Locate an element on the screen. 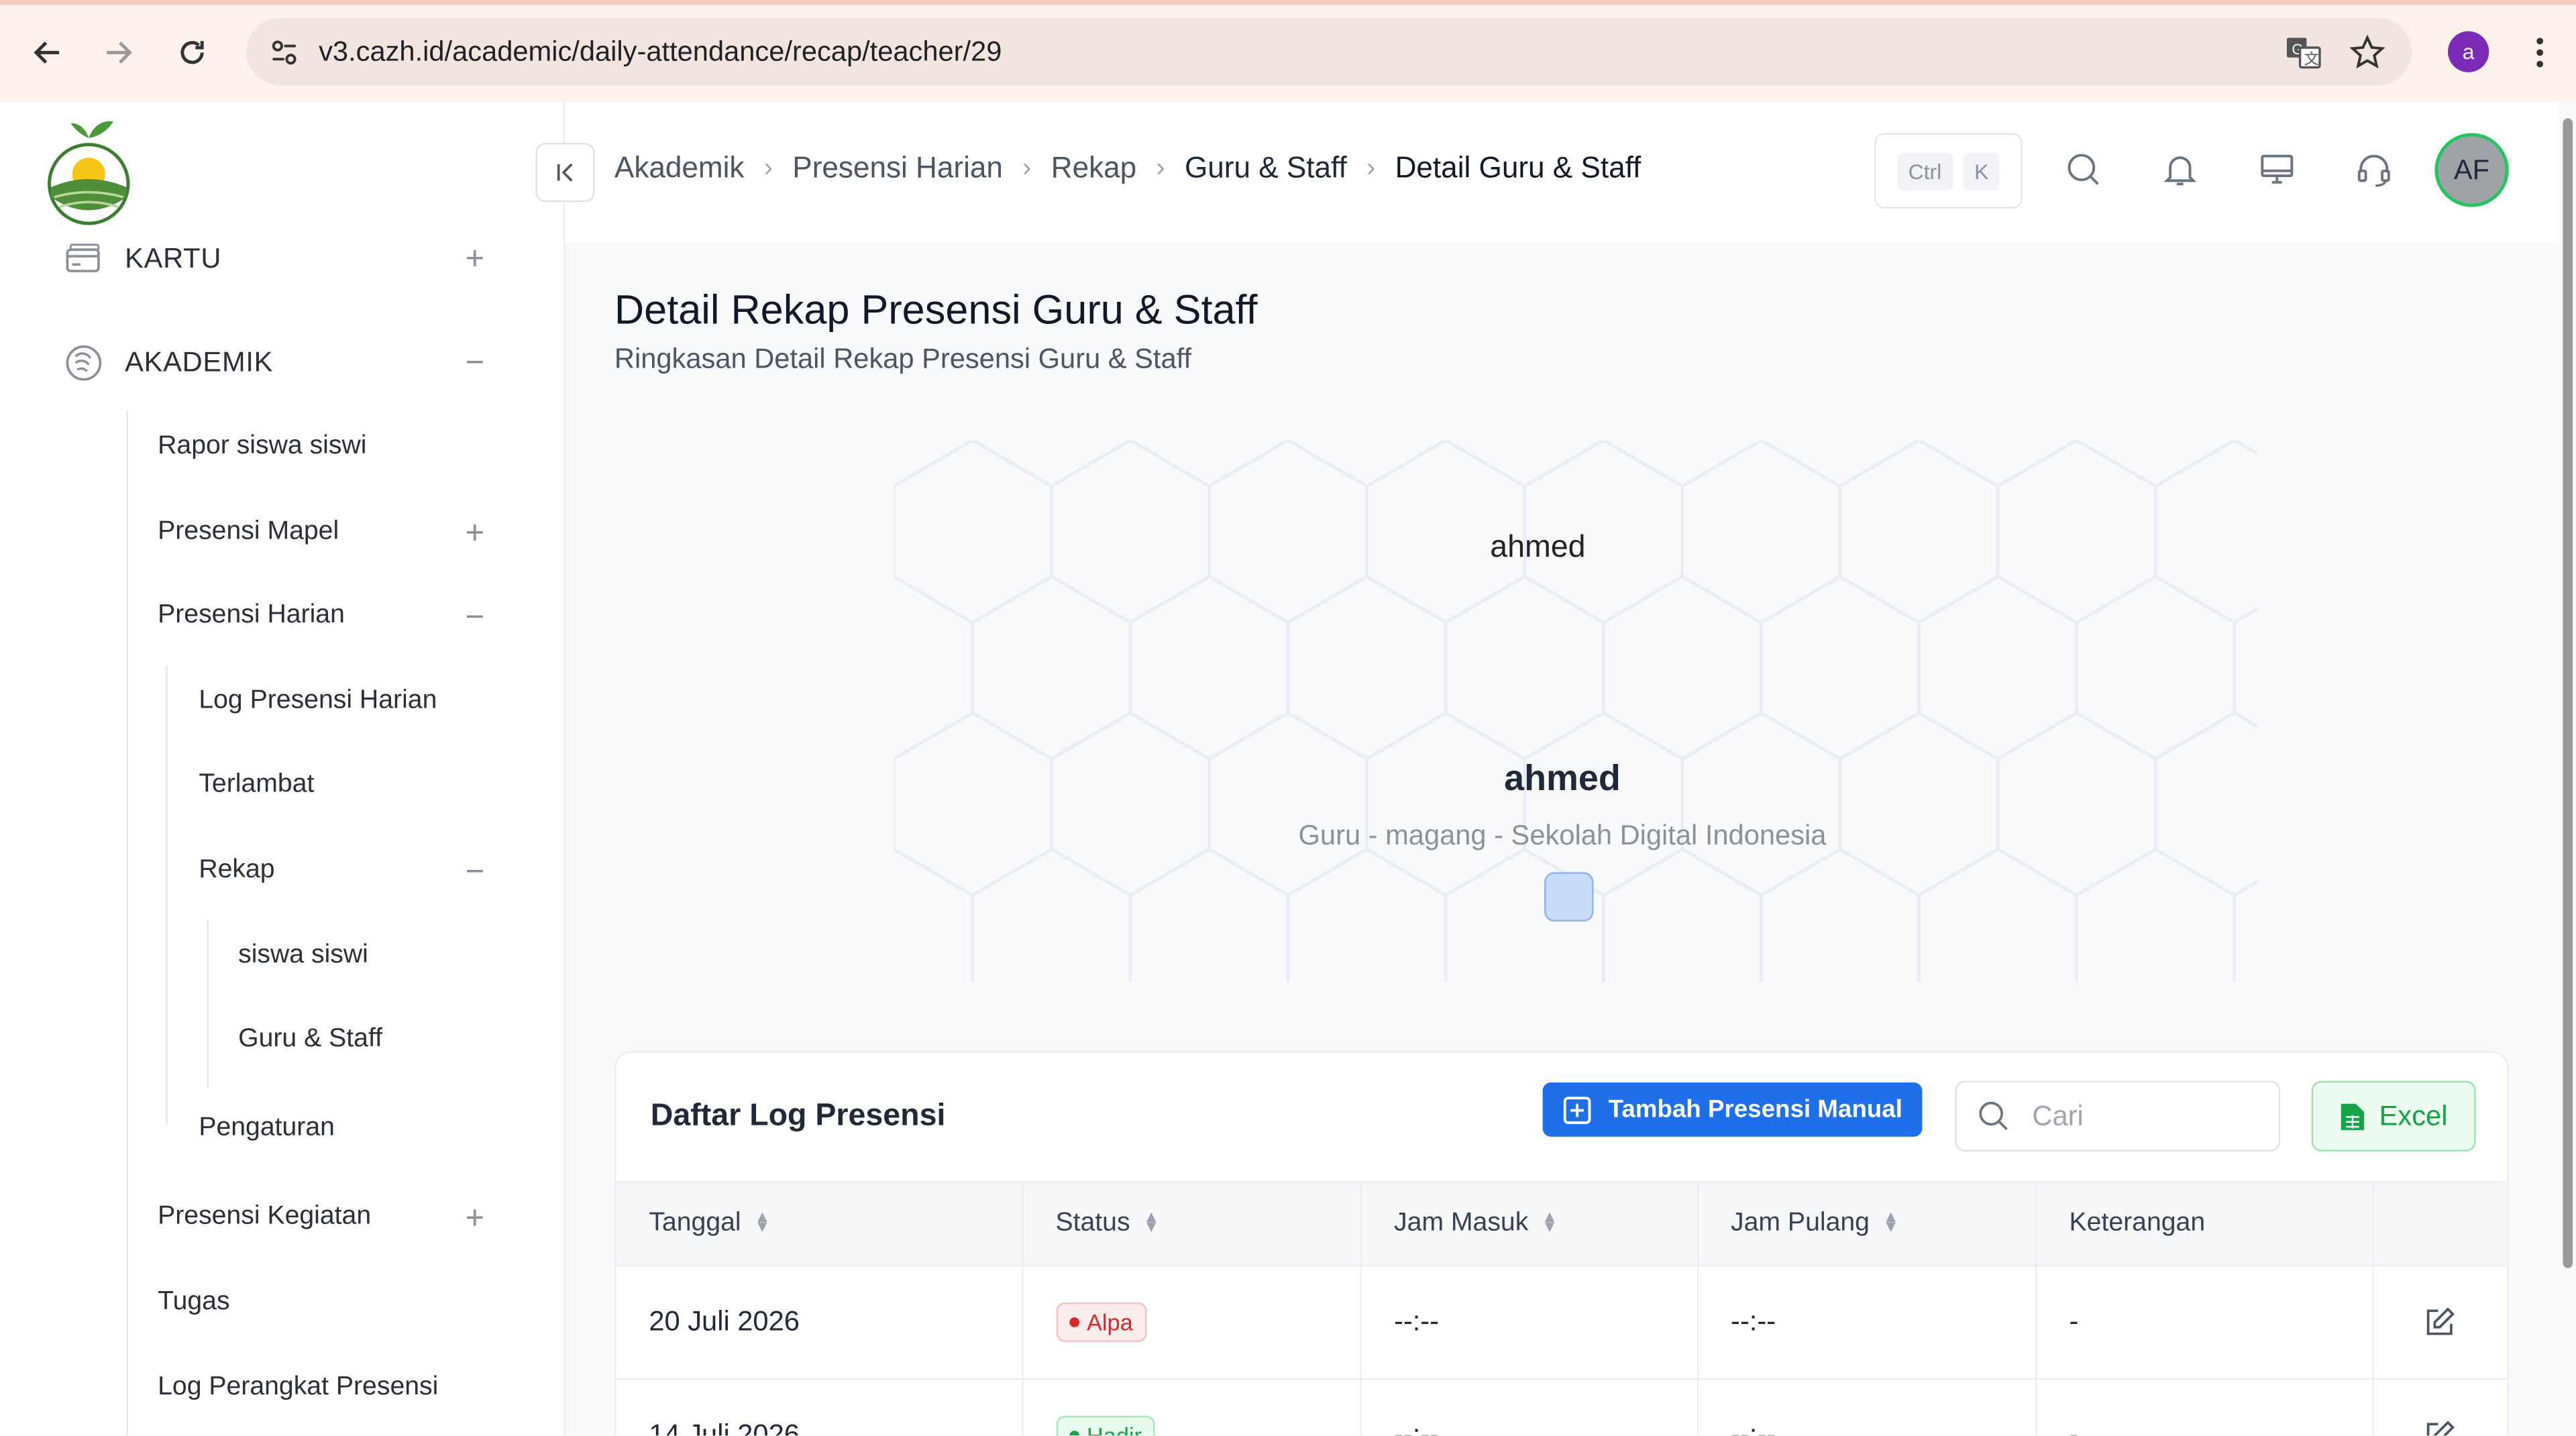  forward-icon is located at coordinates (118, 53).